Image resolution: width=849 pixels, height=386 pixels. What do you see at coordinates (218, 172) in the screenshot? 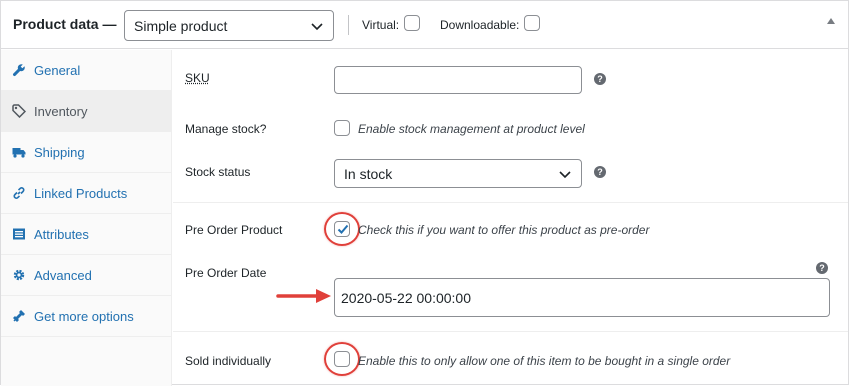
I see `stock-status-label: Stock status` at bounding box center [218, 172].